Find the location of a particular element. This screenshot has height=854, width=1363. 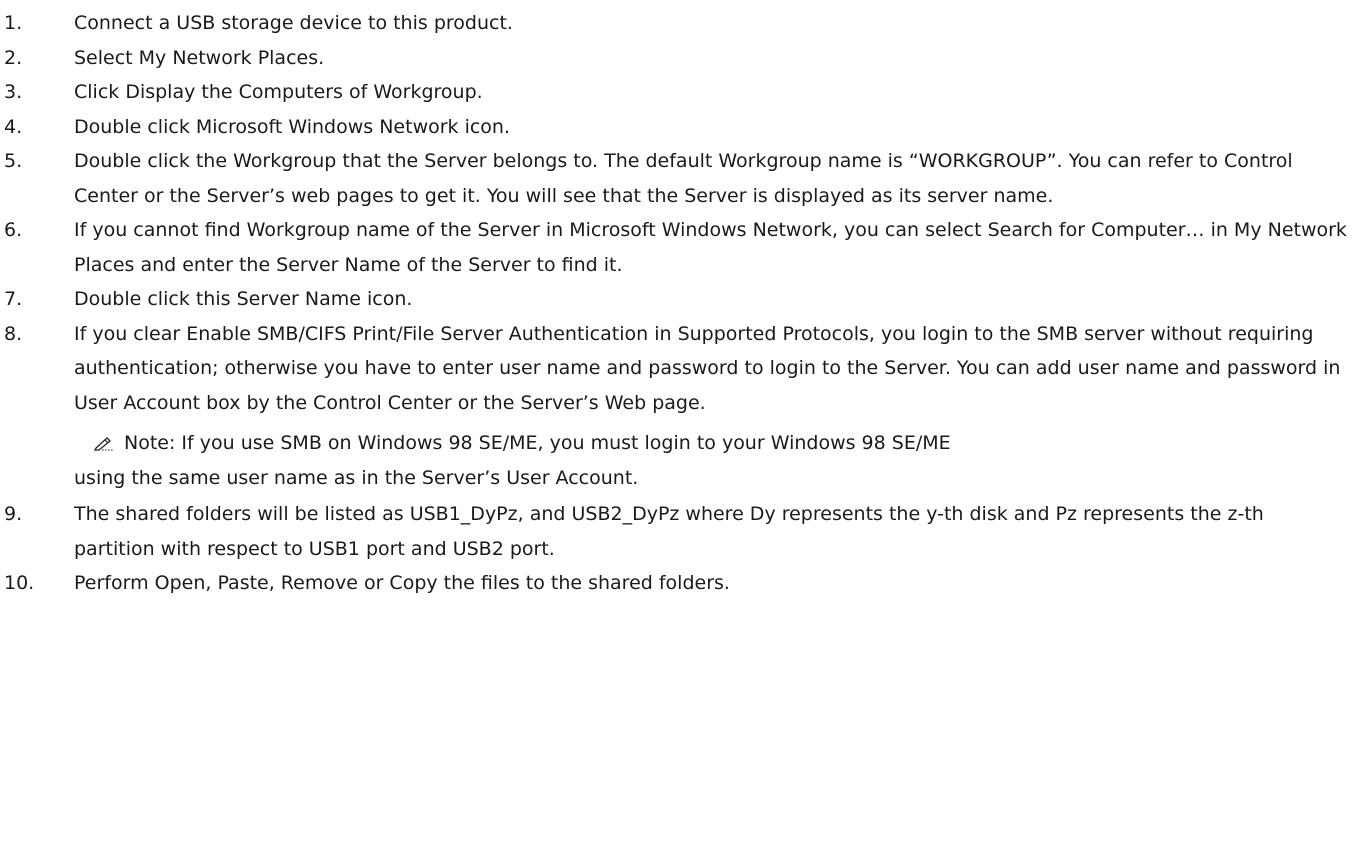

list-item: 7. Double click this Server Name icon. is located at coordinates (681, 299).